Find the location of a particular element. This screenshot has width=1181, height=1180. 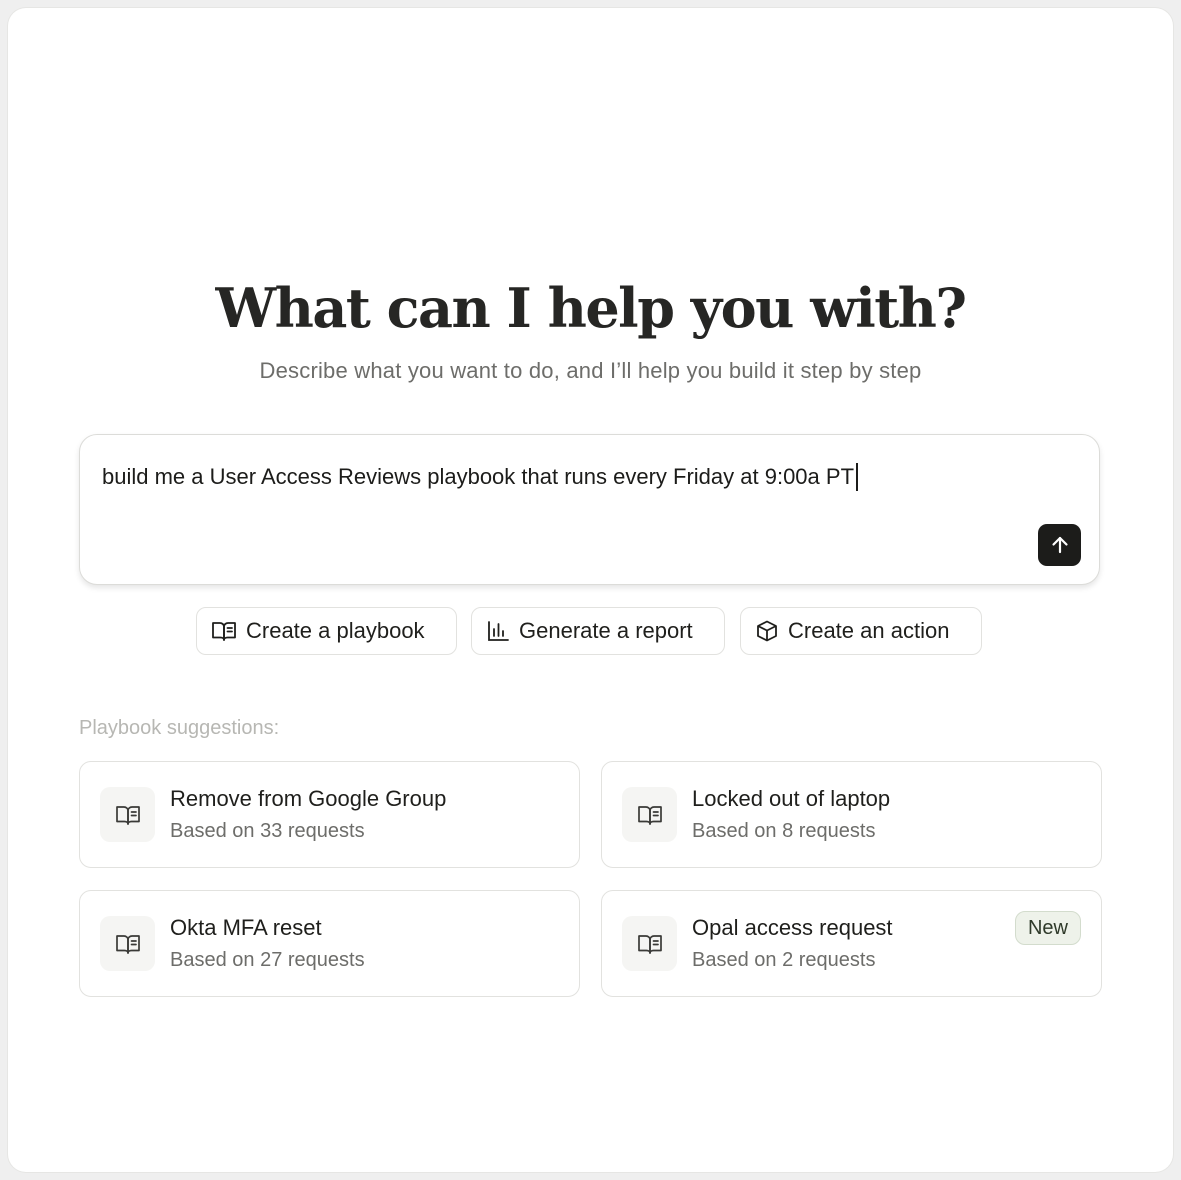

create-playbook-button: Create a playbook is located at coordinates (326, 631).